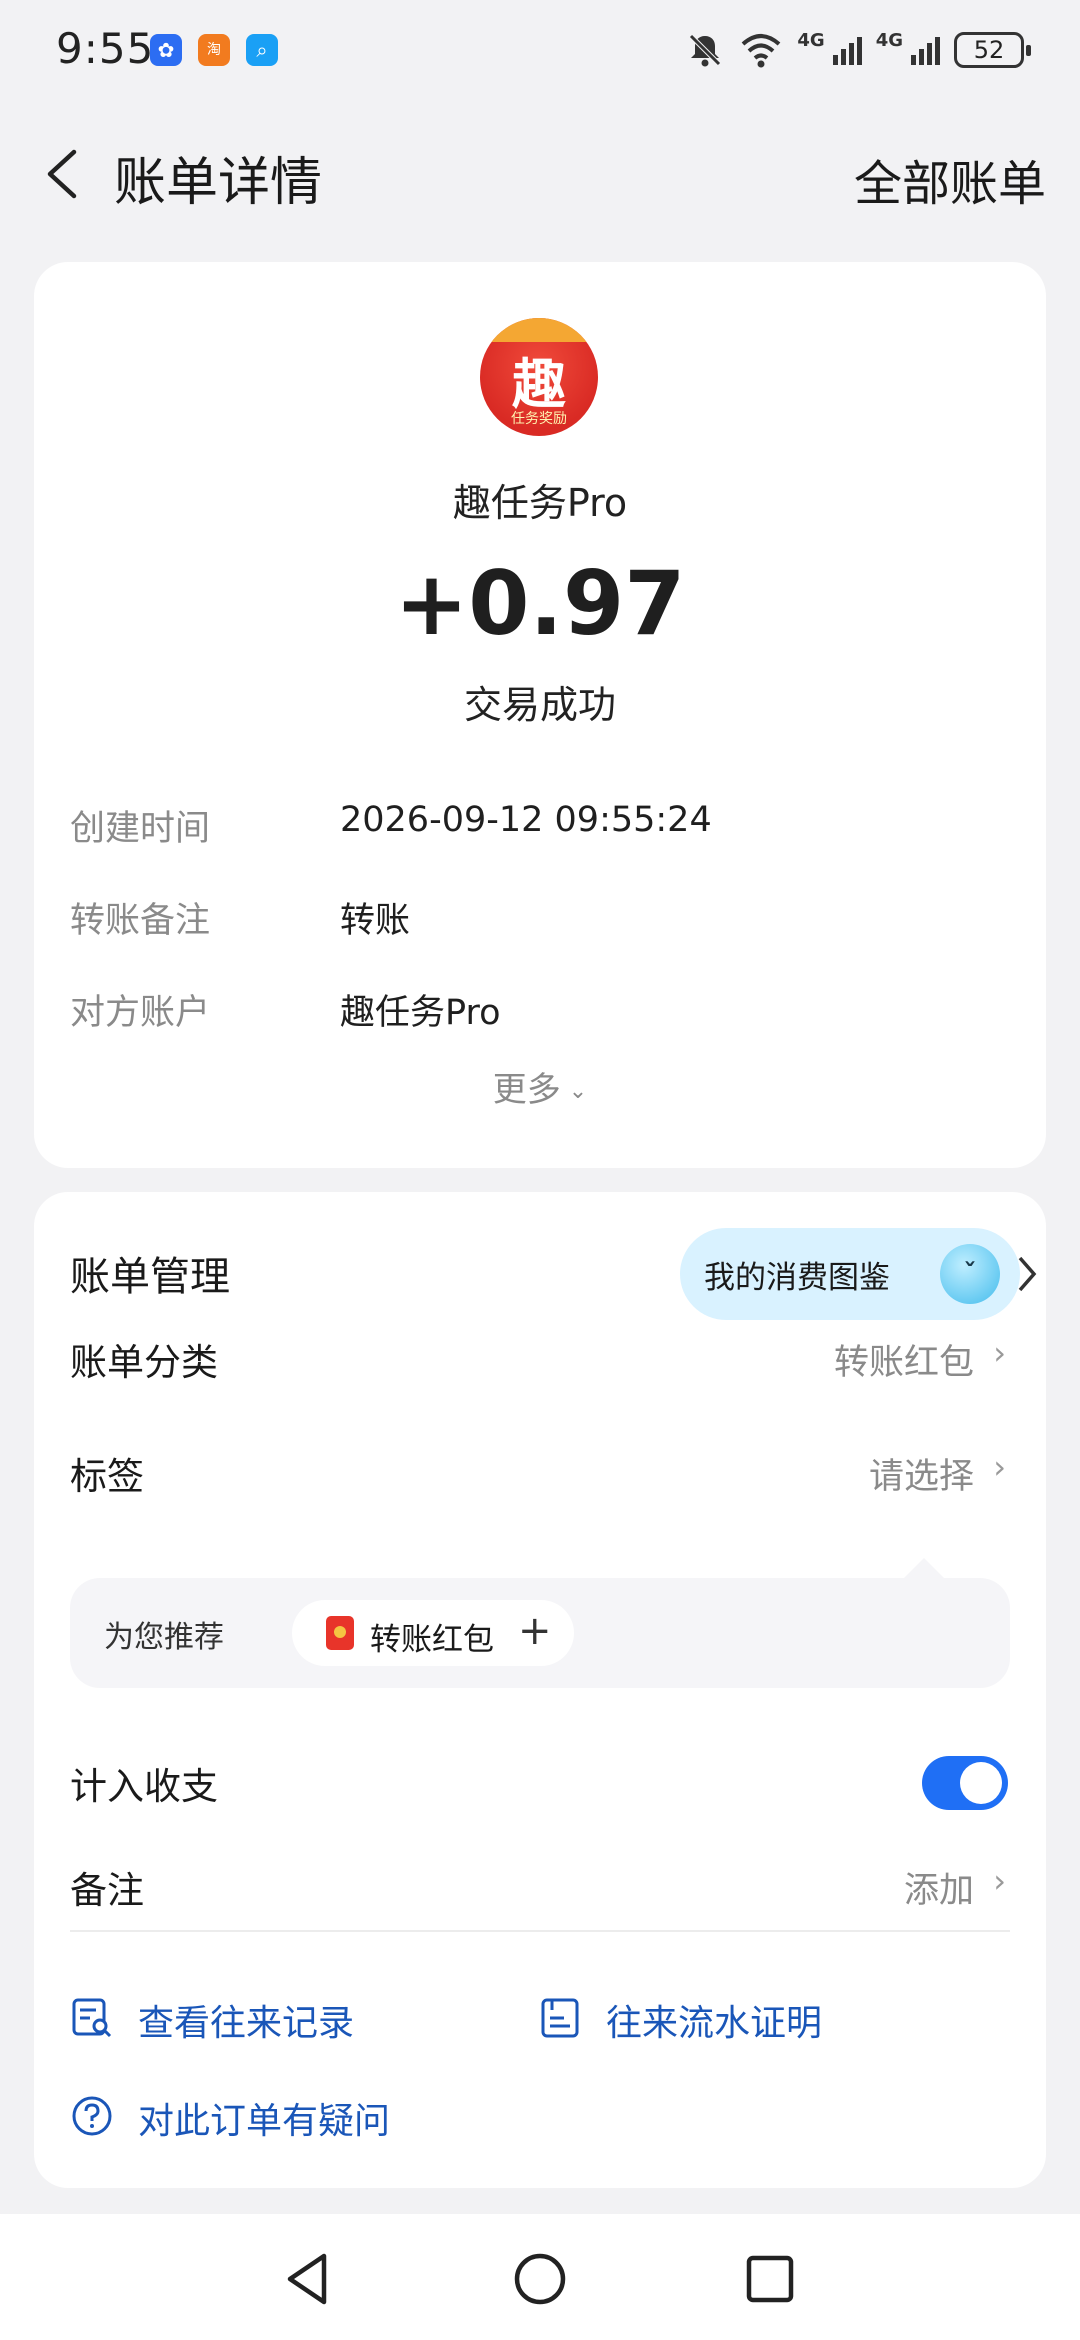  I want to click on question-icon, so click(92, 2116).